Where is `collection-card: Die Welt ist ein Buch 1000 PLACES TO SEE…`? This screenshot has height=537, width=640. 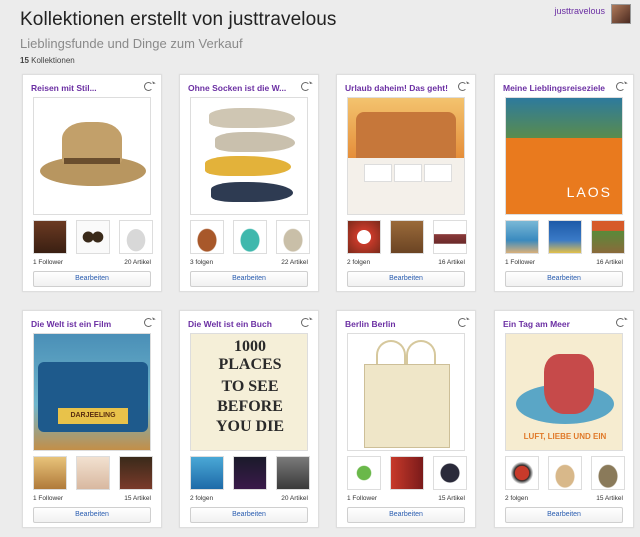 collection-card: Die Welt ist ein Buch 1000 PLACES TO SEE… is located at coordinates (249, 419).